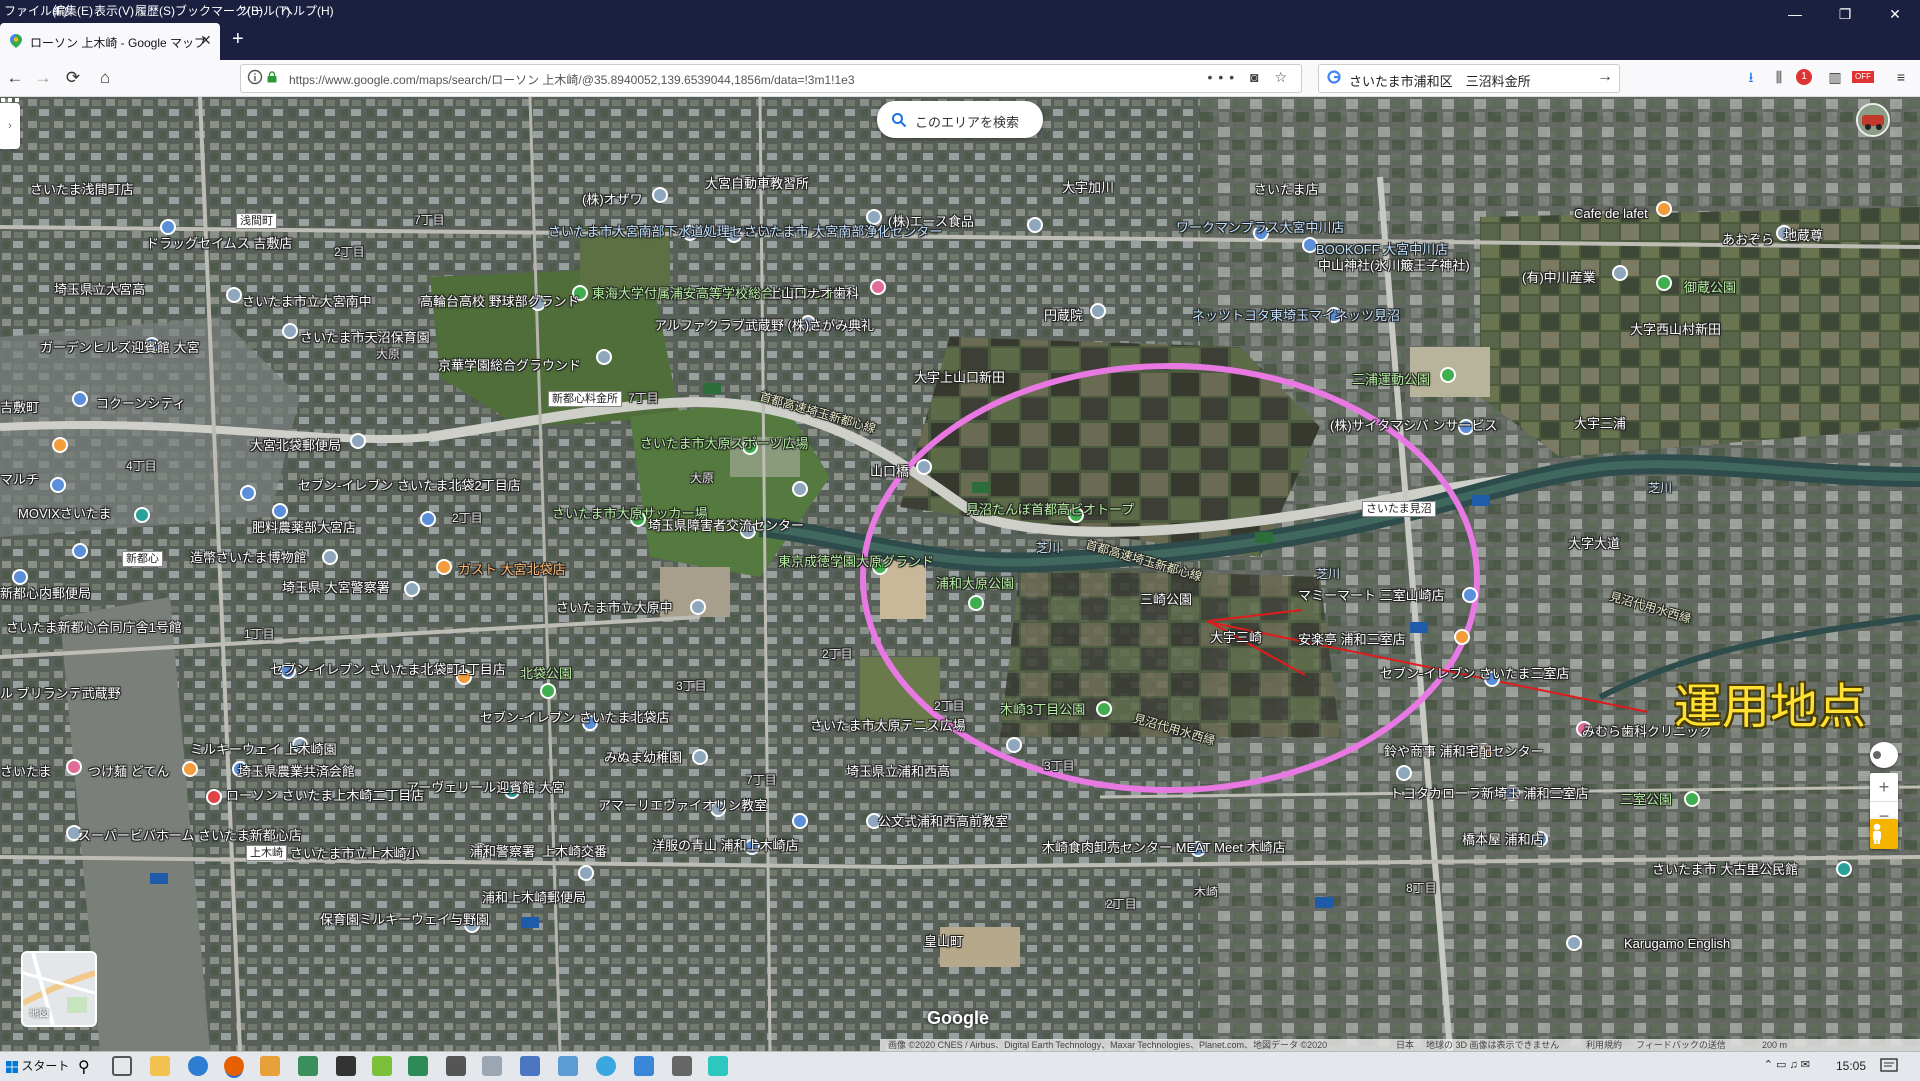 This screenshot has width=1920, height=1081. Describe the element at coordinates (1088, 188) in the screenshot. I see `map-label: 大宇加川` at that location.